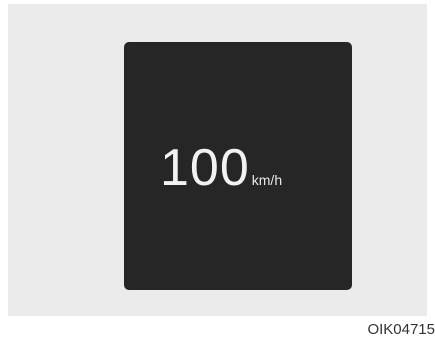 The width and height of the screenshot is (435, 342). I want to click on speed-readout: 100 km/h, so click(221, 168).